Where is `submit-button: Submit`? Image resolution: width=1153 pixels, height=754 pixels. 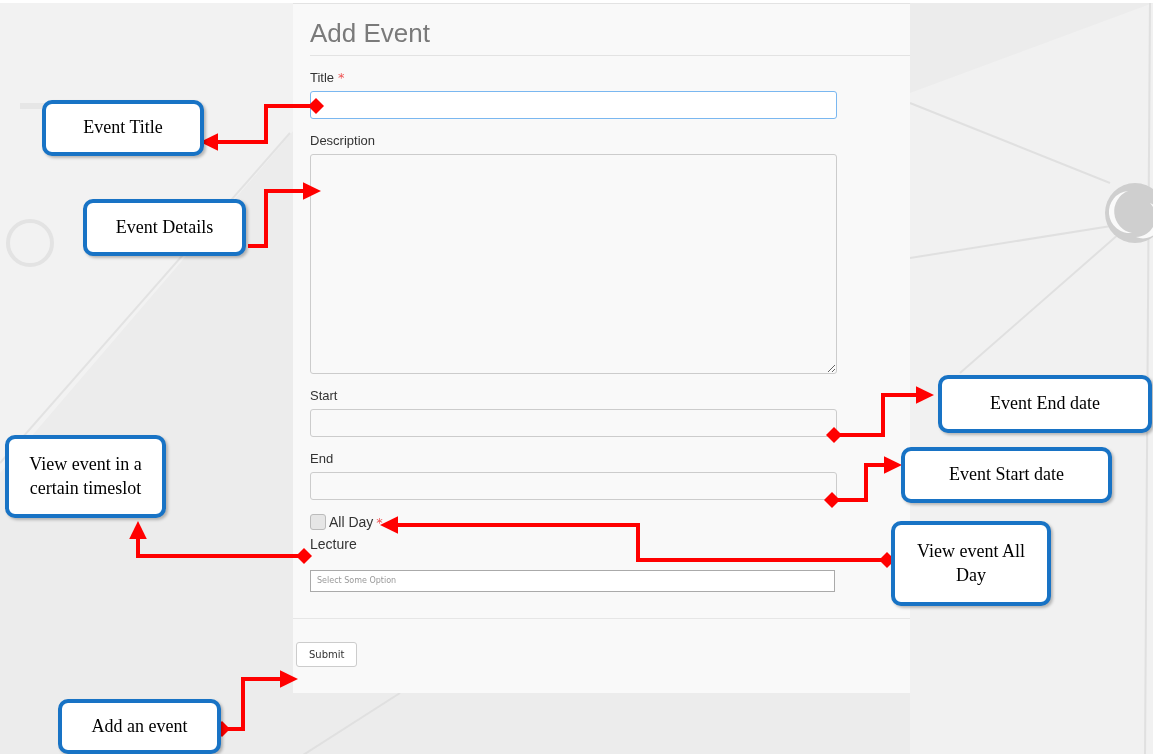
submit-button: Submit is located at coordinates (327, 654).